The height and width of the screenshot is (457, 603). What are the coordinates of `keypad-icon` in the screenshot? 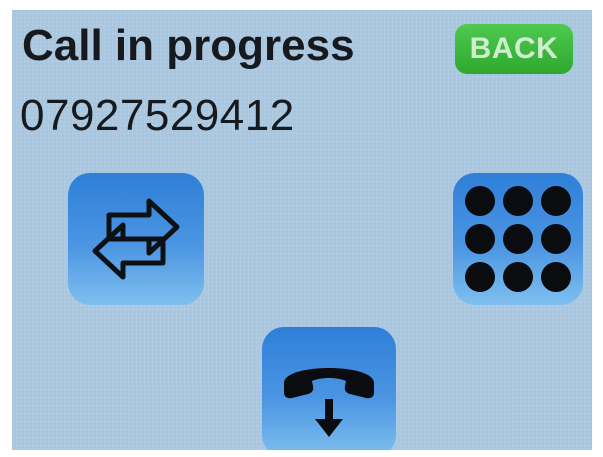 It's located at (518, 239).